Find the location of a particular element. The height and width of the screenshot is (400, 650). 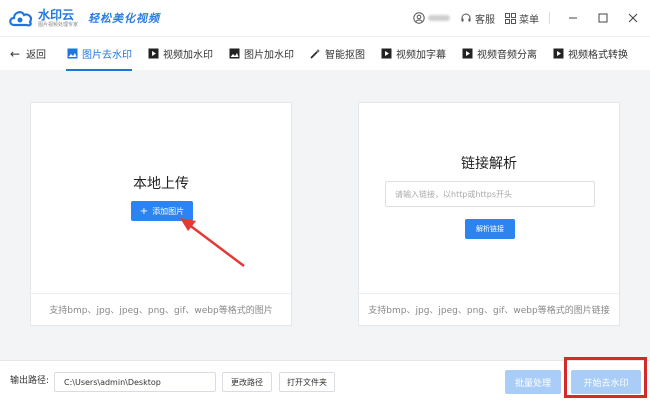

app-logo: 水印云 图片视频处理专家 is located at coordinates (43, 18).